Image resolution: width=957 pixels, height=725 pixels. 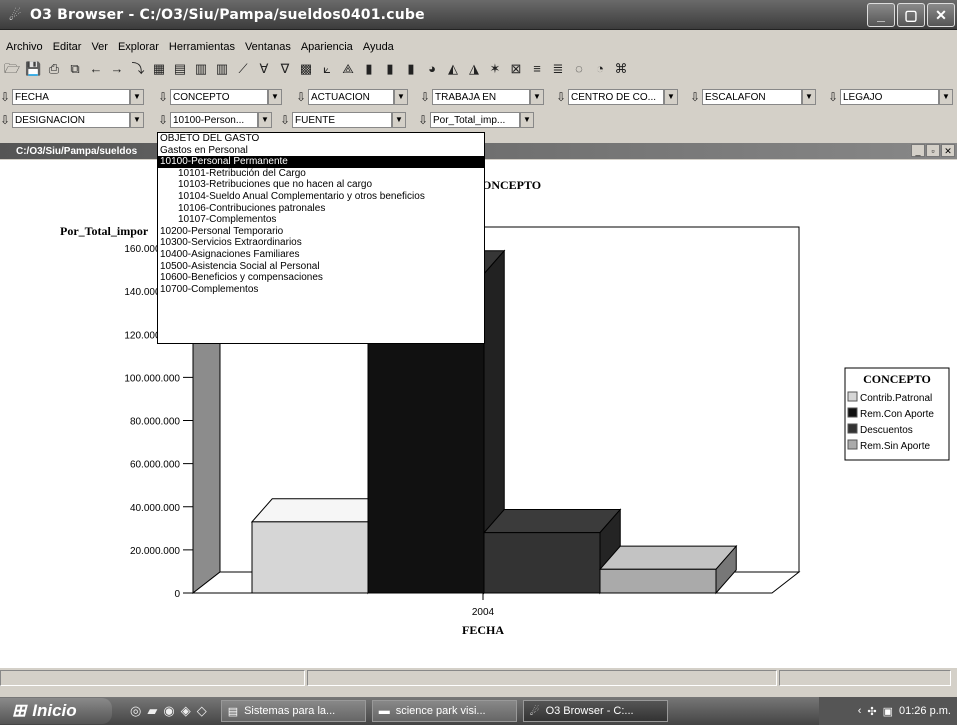 What do you see at coordinates (755, 97) in the screenshot?
I see `dimension-selector-5: ⇩ ESCALAFON ▼` at bounding box center [755, 97].